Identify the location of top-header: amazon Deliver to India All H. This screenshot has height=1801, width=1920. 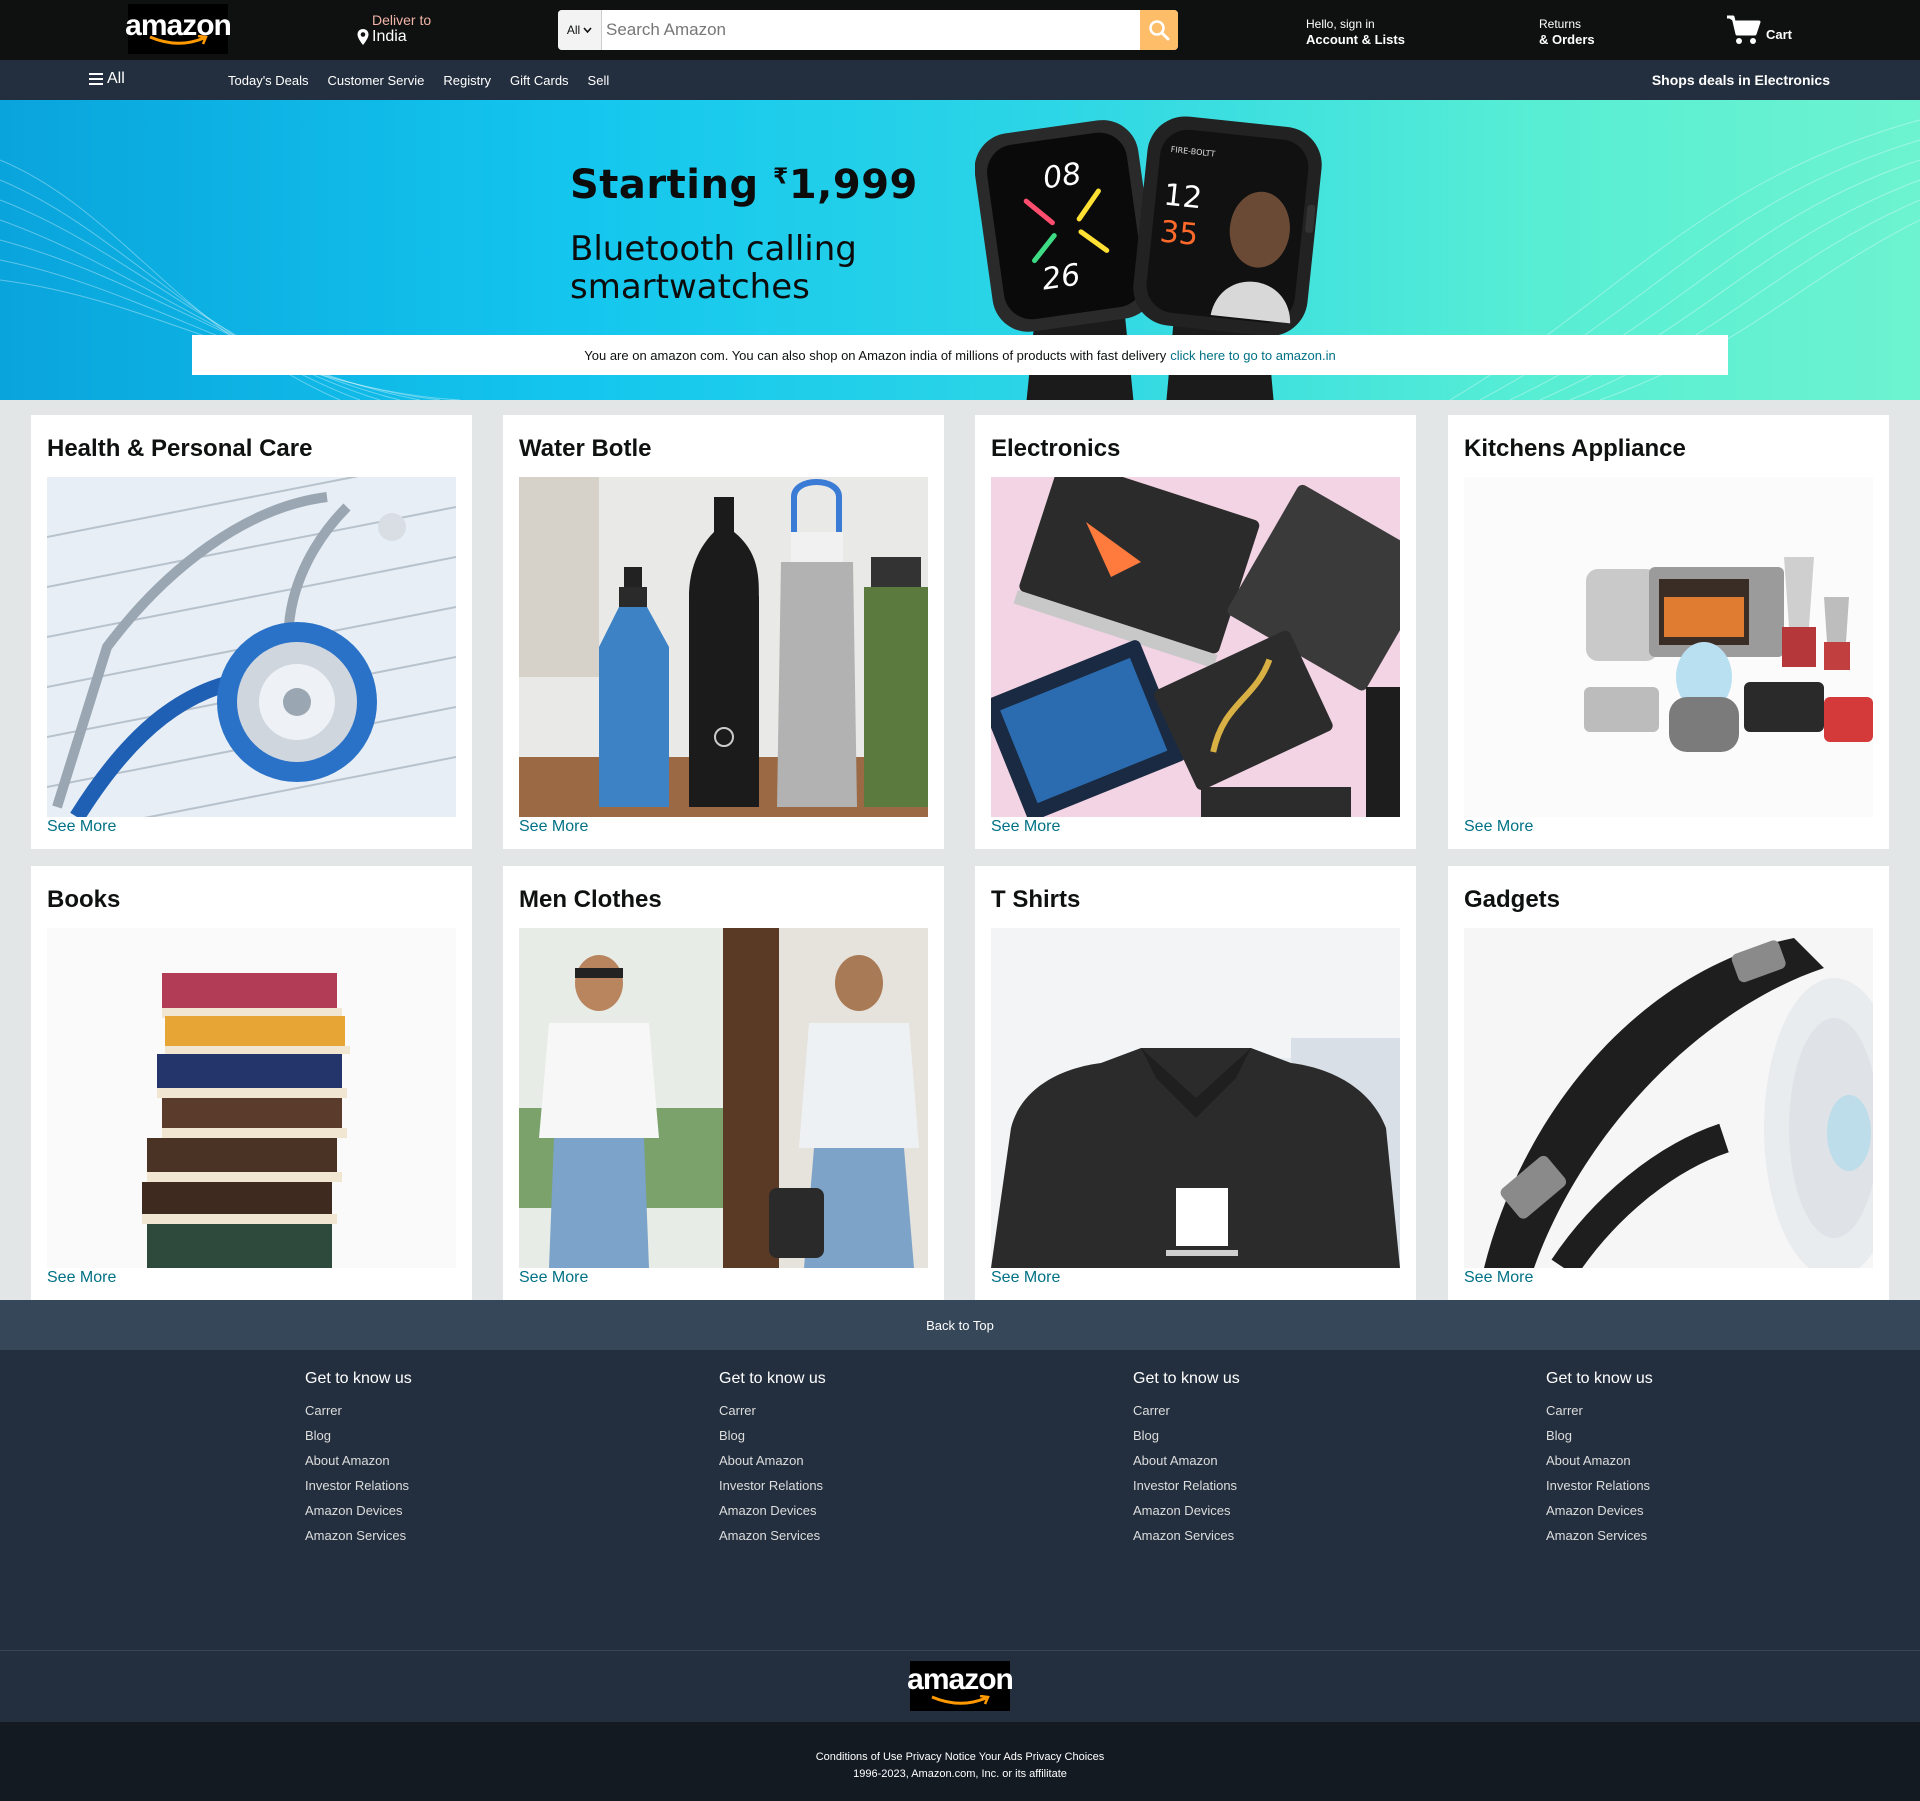
(960, 30).